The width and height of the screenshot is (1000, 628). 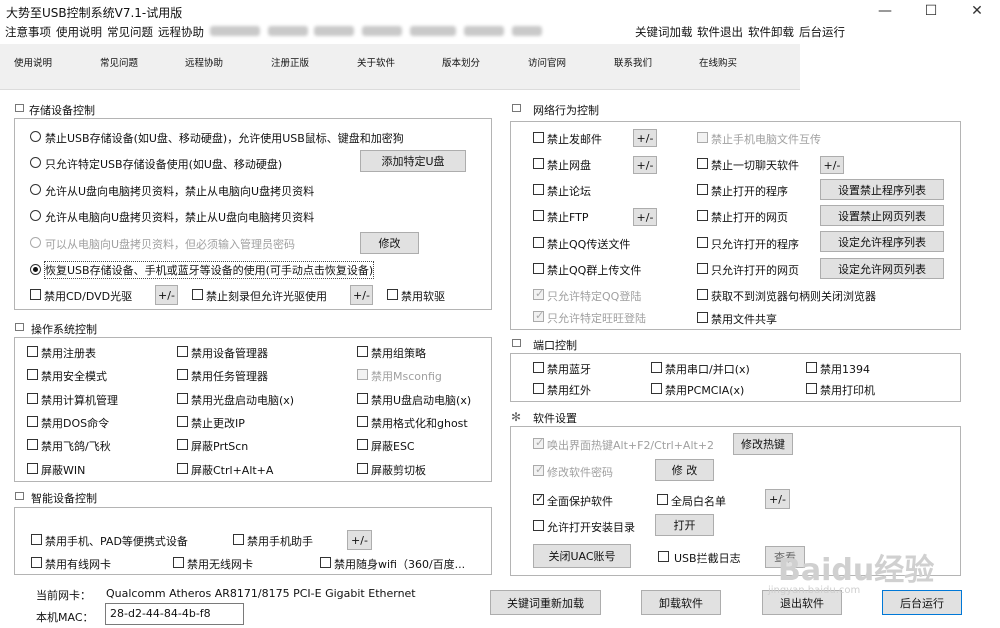 I want to click on tab-manual: 使用说明, so click(x=33, y=62).